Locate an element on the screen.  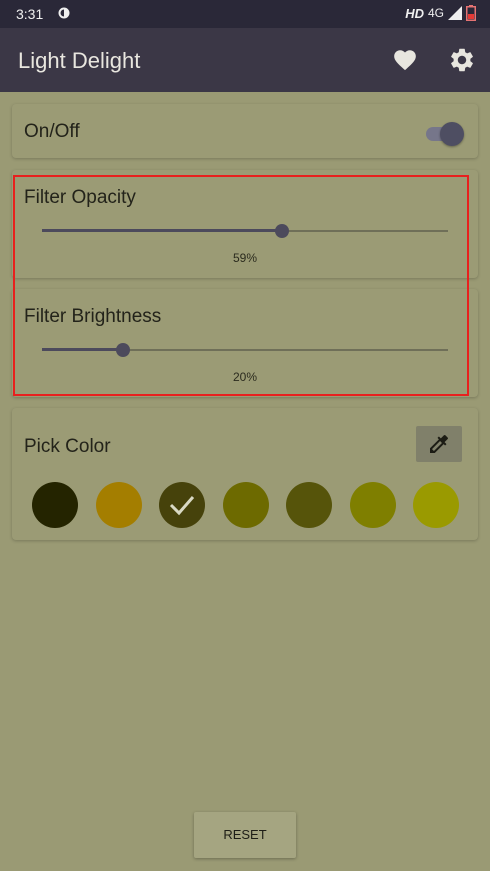
check-icon is located at coordinates (182, 506).